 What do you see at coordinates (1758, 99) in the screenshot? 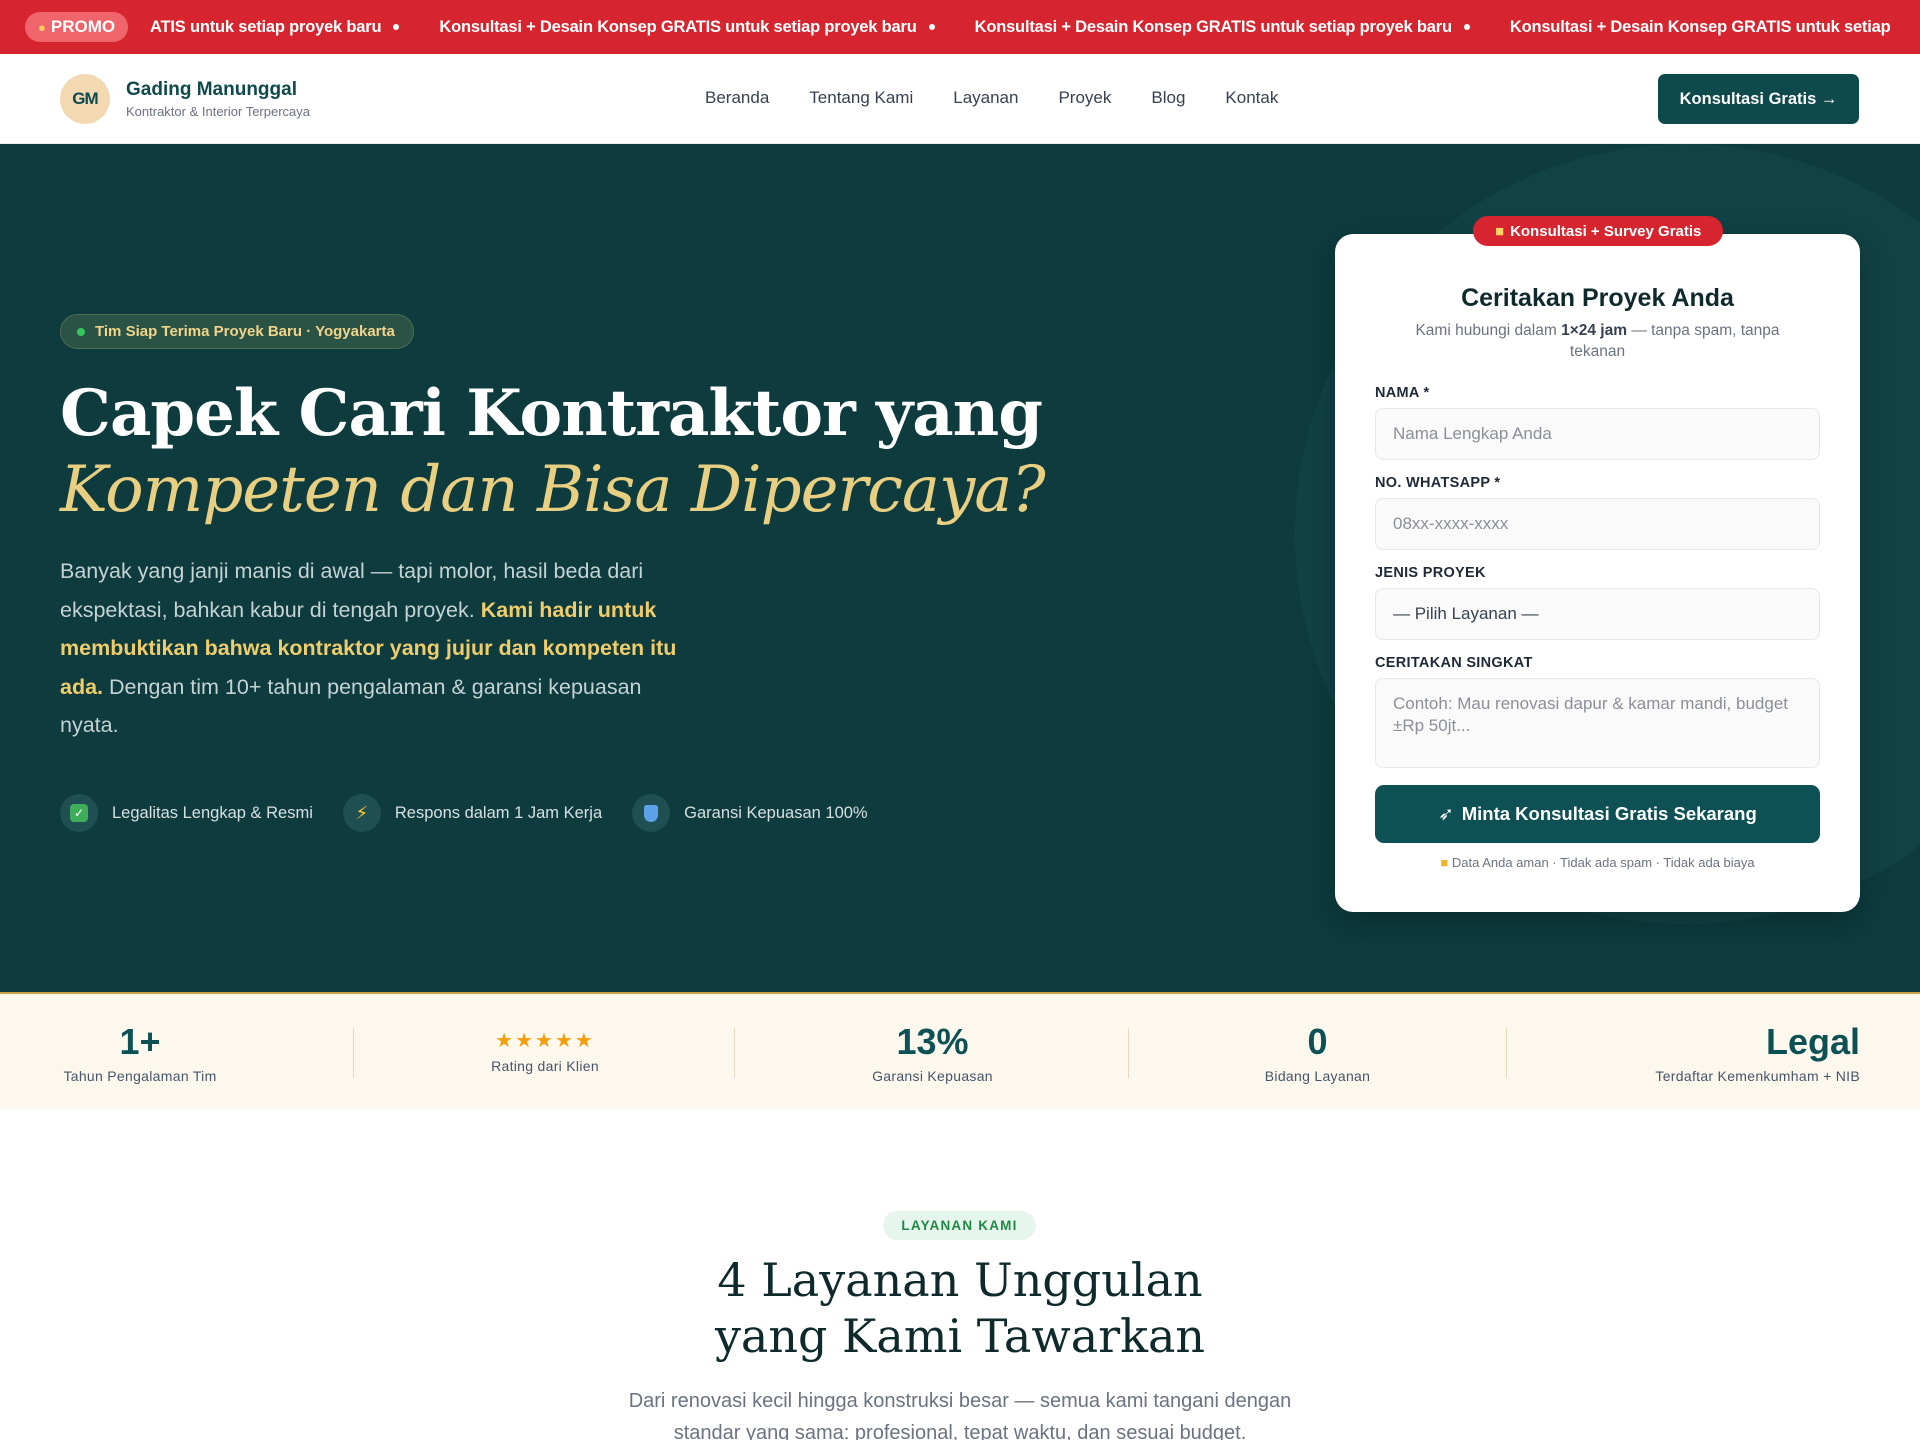
I see `consult-cta-button: Konsultasi Gratis →` at bounding box center [1758, 99].